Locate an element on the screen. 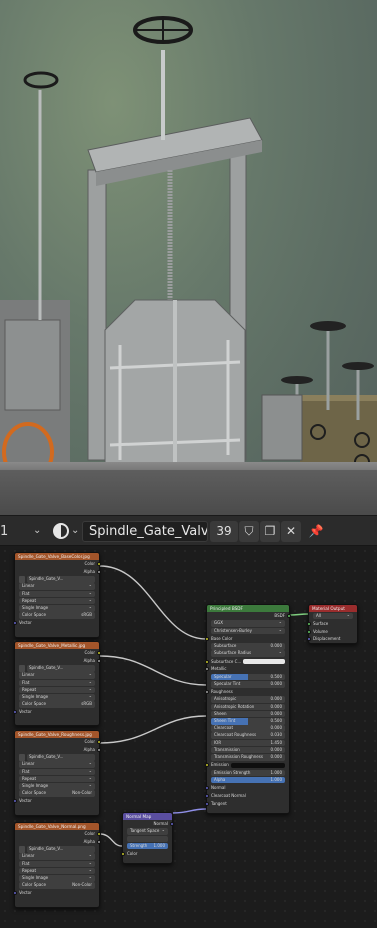 The height and width of the screenshot is (928, 377). subsurface-radius-field: Subsurface Radius is located at coordinates (248, 653).